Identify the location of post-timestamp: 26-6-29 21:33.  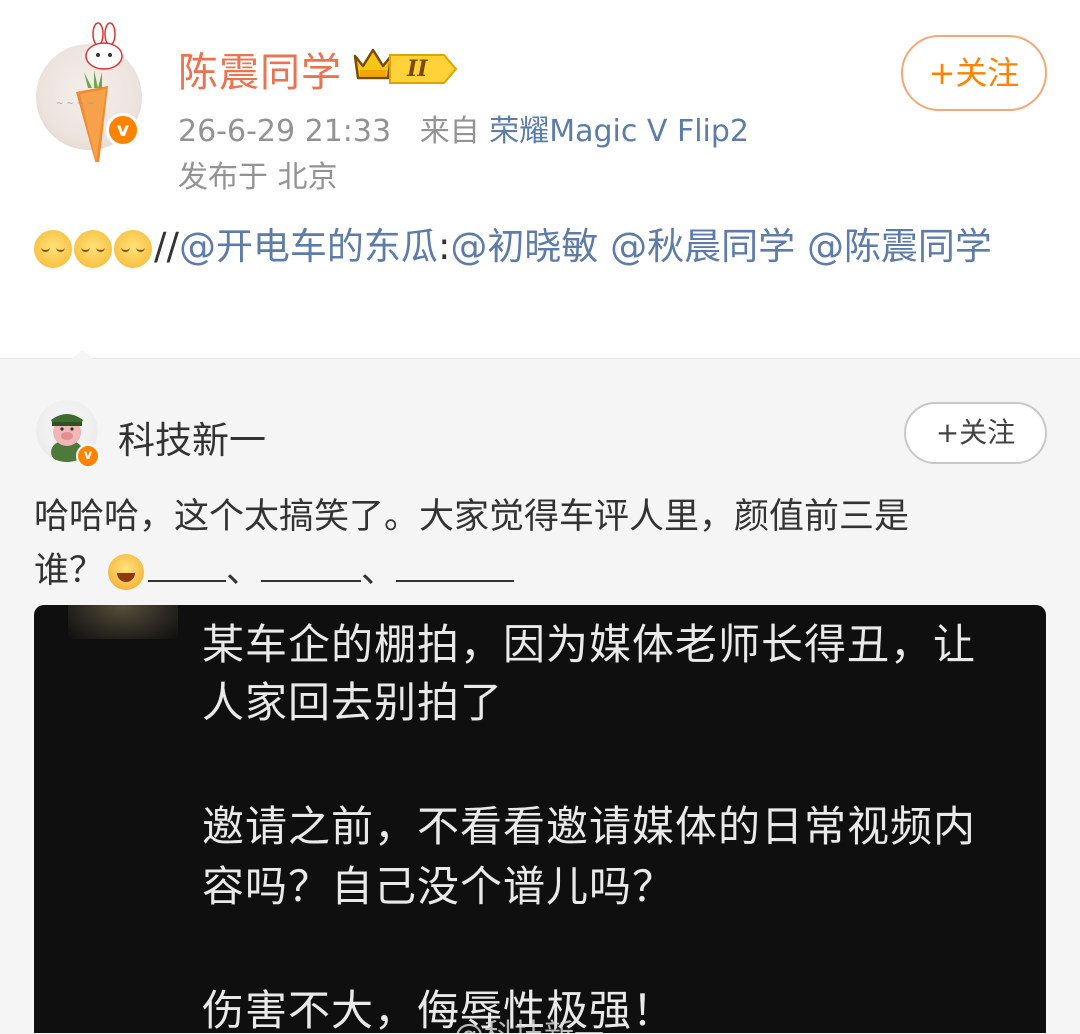
(285, 131).